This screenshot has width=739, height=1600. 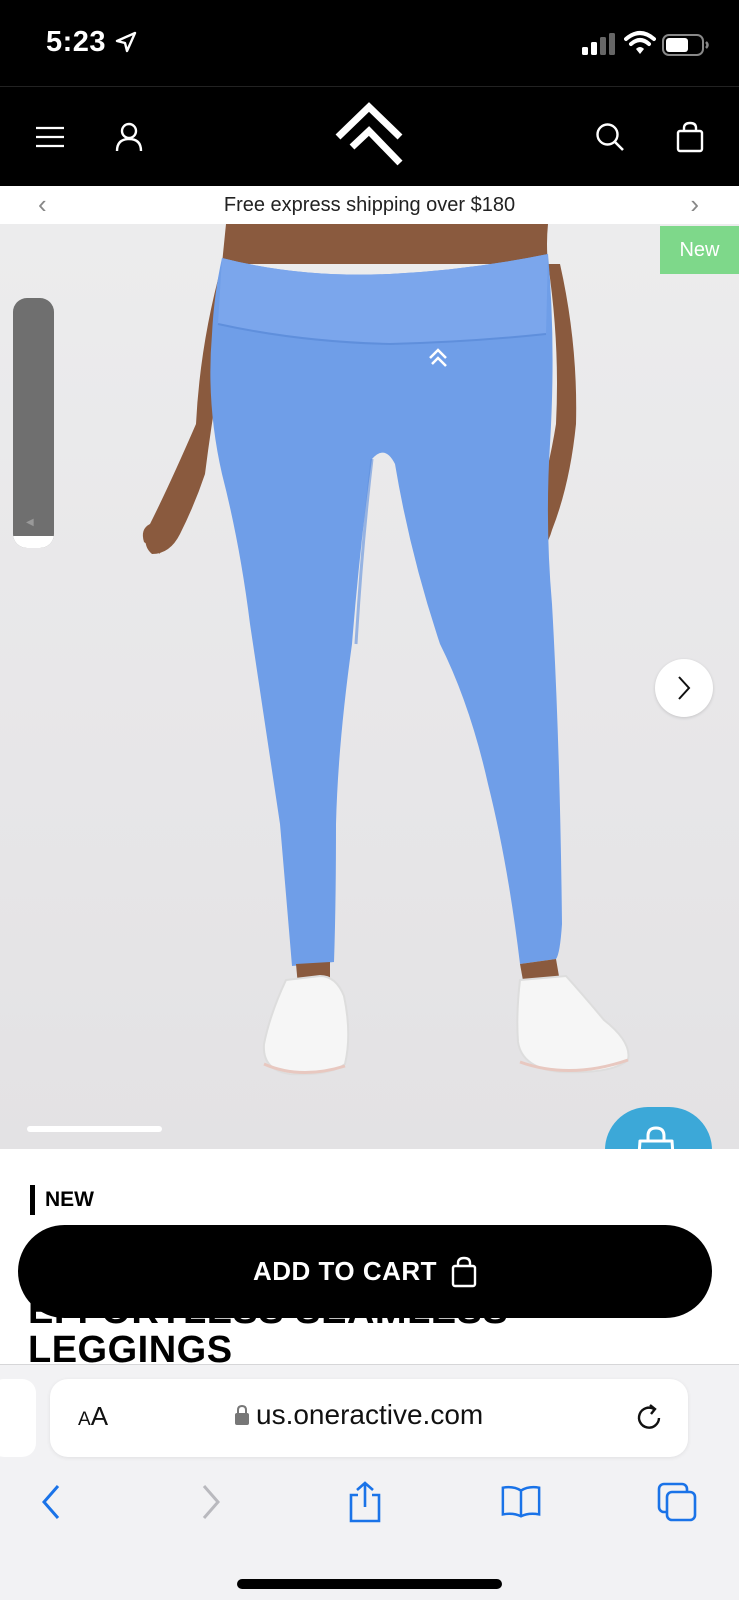 I want to click on add-to-cart-button: ADD TO CART, so click(x=365, y=1271).